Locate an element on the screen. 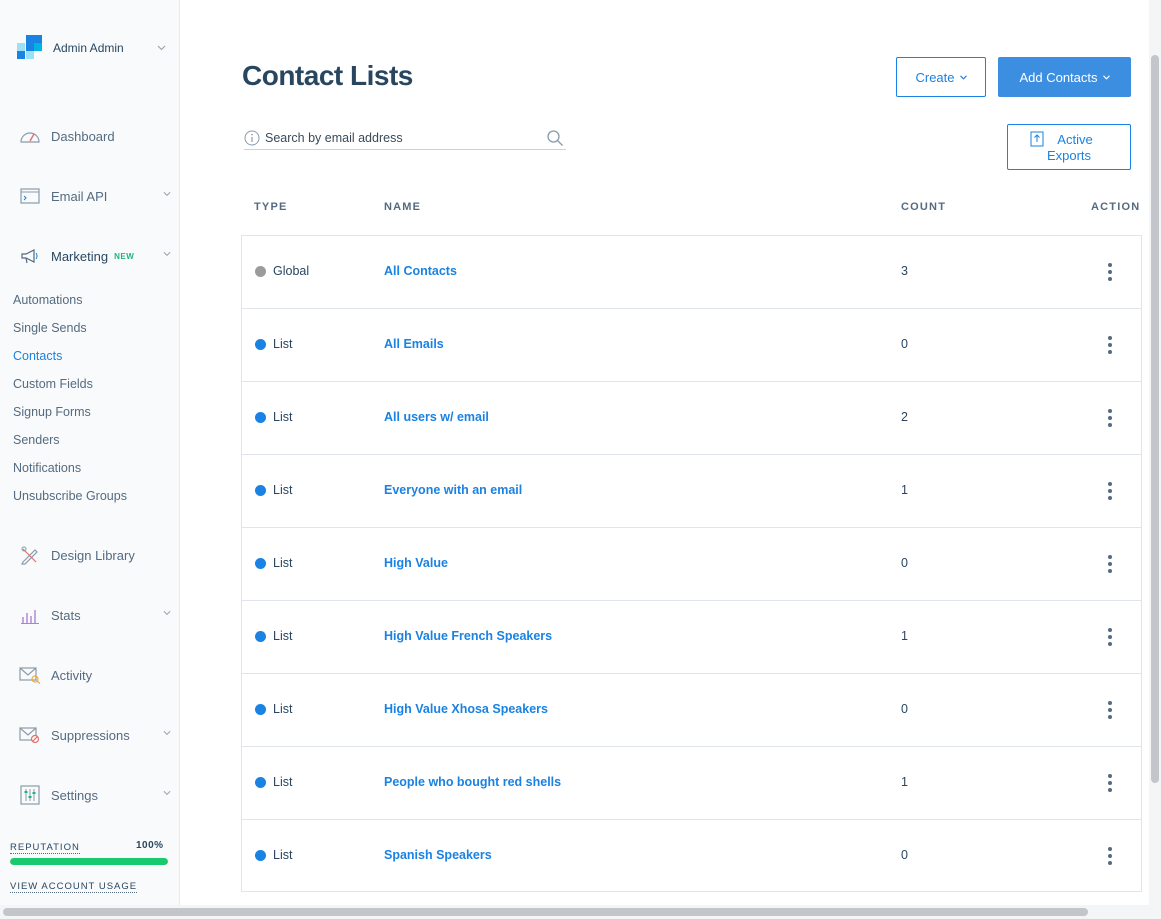  row-name-link: Spanish Speakers is located at coordinates (438, 855).